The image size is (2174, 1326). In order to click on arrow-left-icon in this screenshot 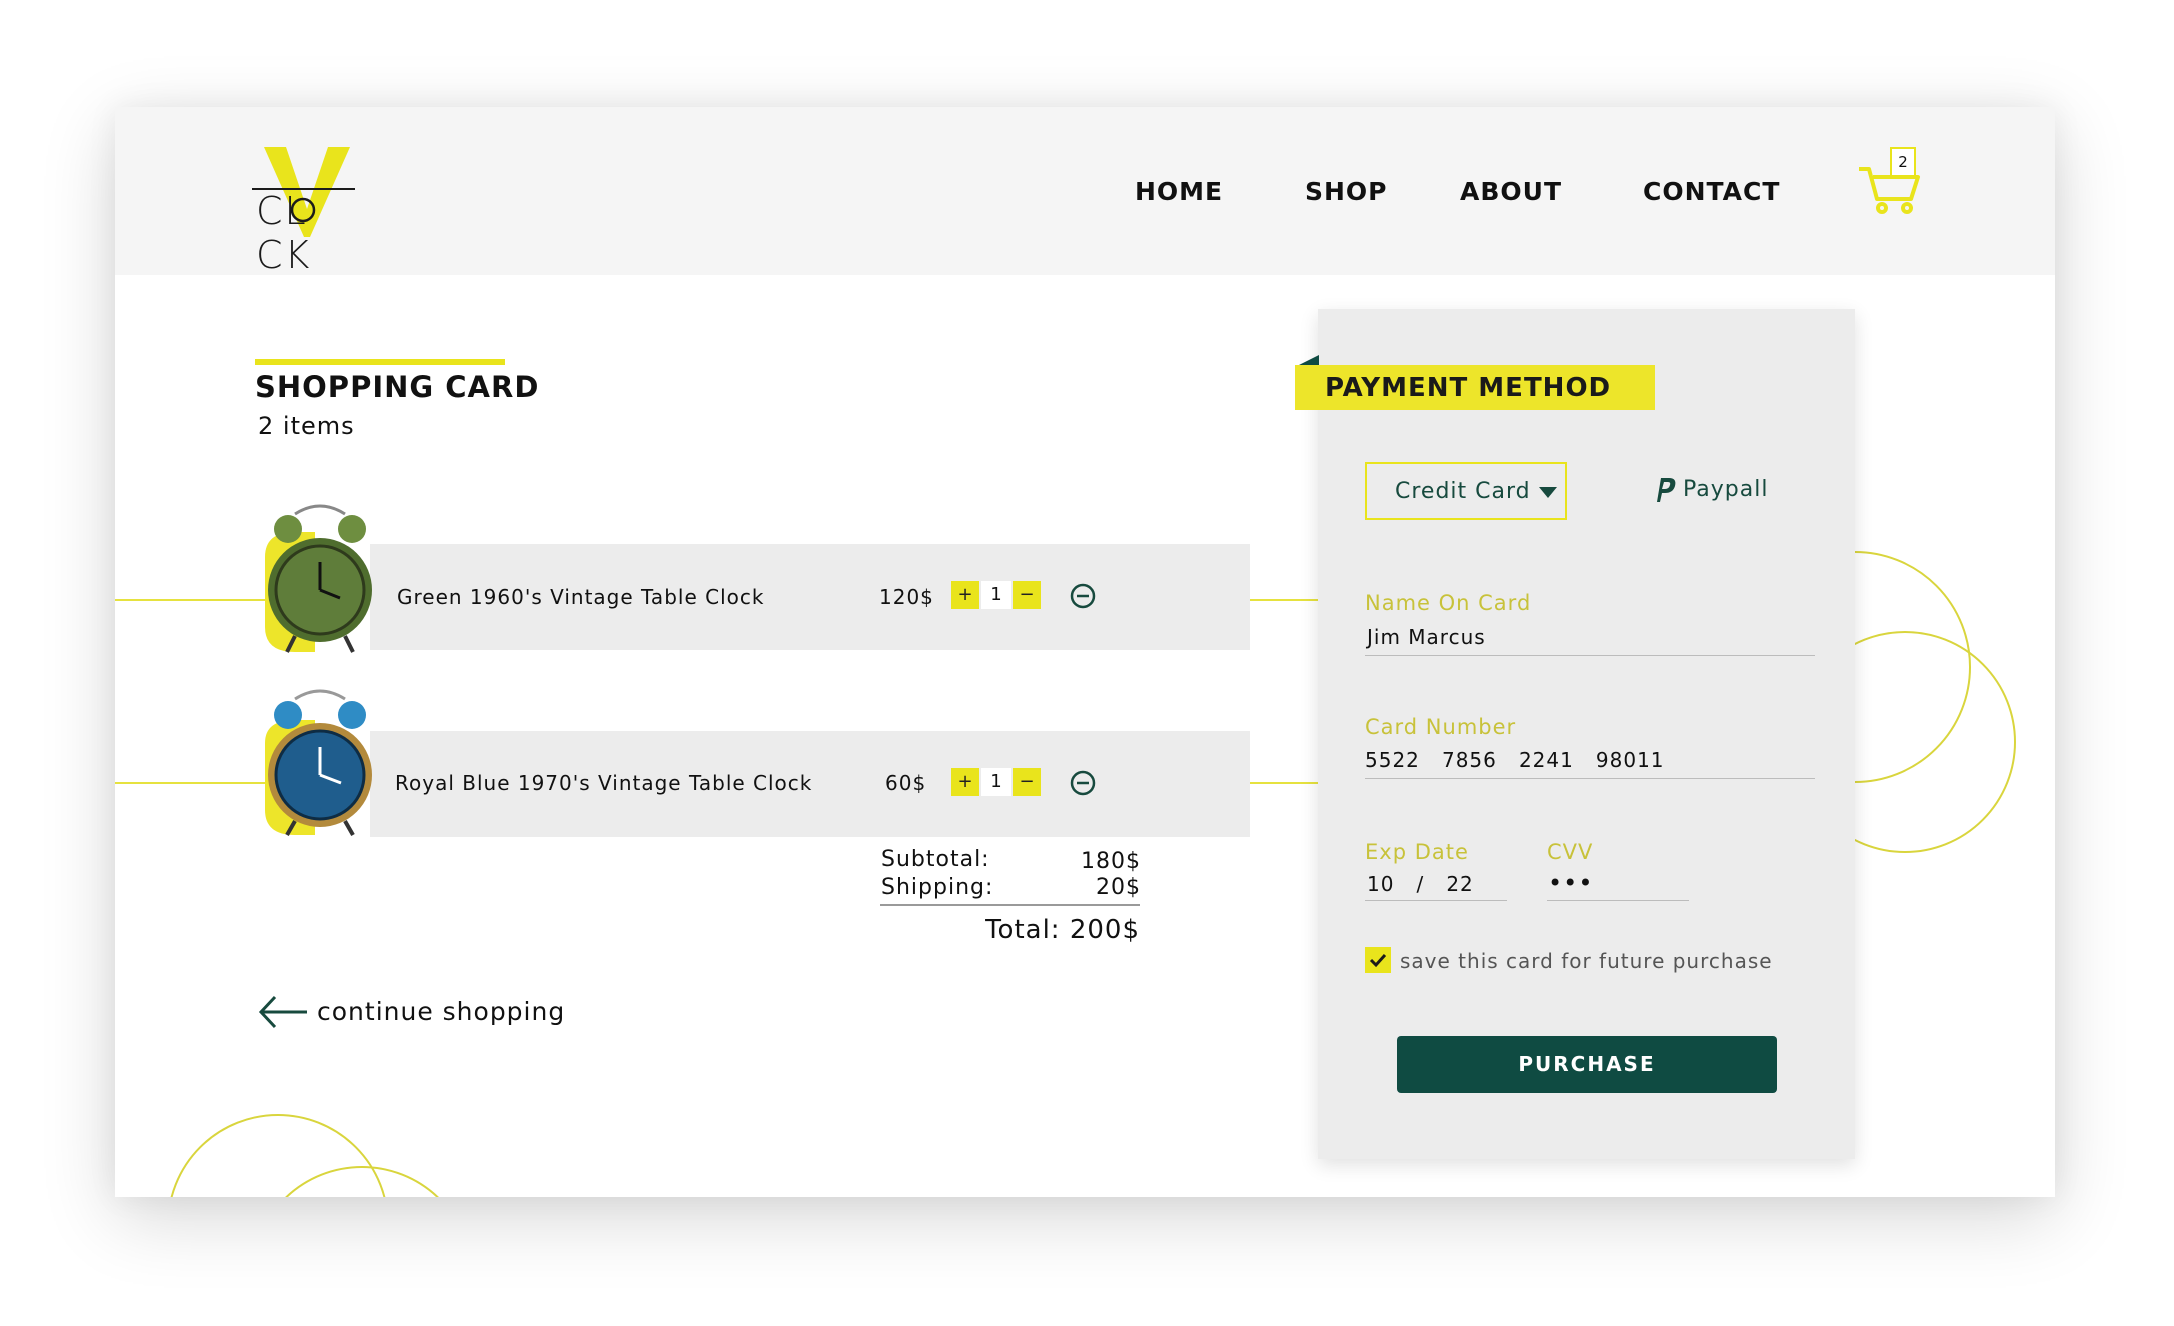, I will do `click(282, 1012)`.